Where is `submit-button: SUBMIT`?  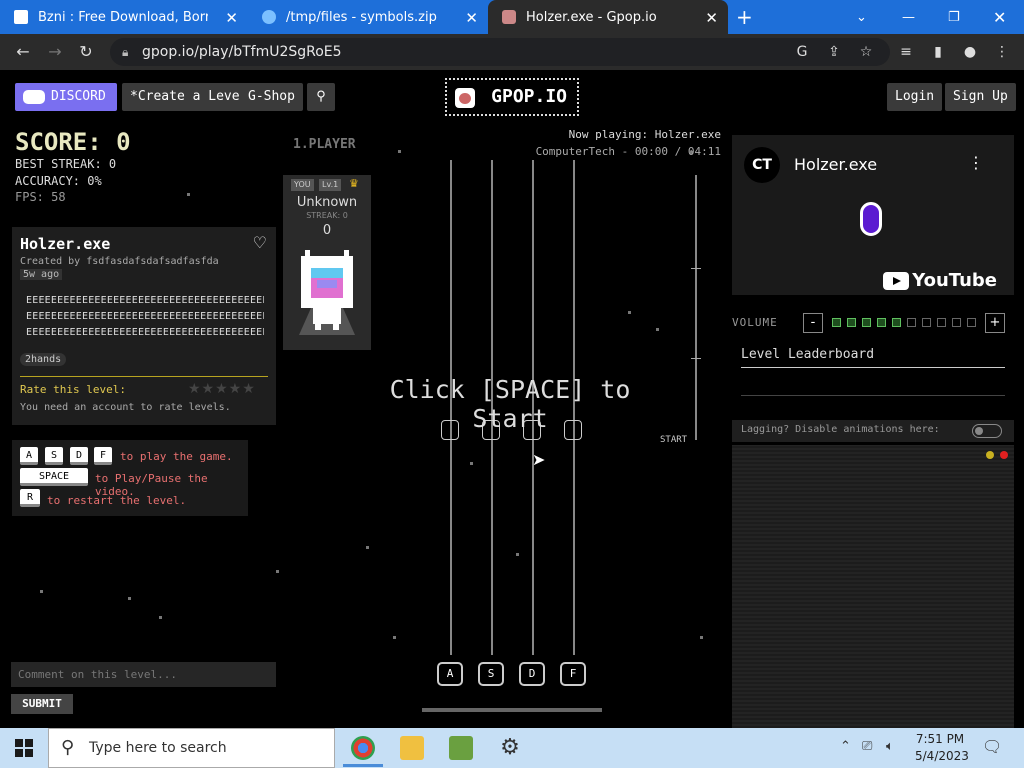 submit-button: SUBMIT is located at coordinates (42, 704).